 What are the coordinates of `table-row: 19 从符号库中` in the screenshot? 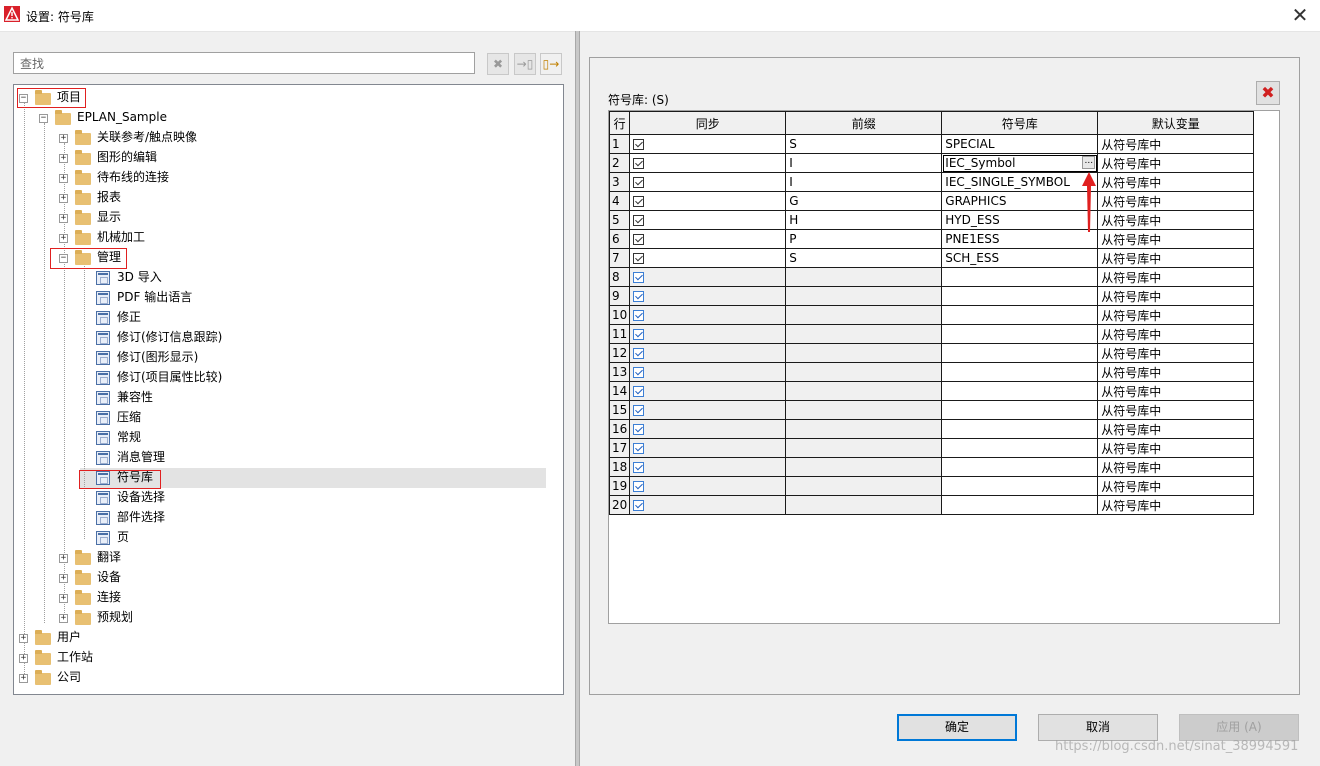 It's located at (932, 486).